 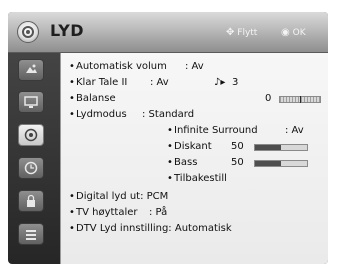 I want to click on tv-speakers-item: •TV høyttaler : På, so click(x=118, y=213).